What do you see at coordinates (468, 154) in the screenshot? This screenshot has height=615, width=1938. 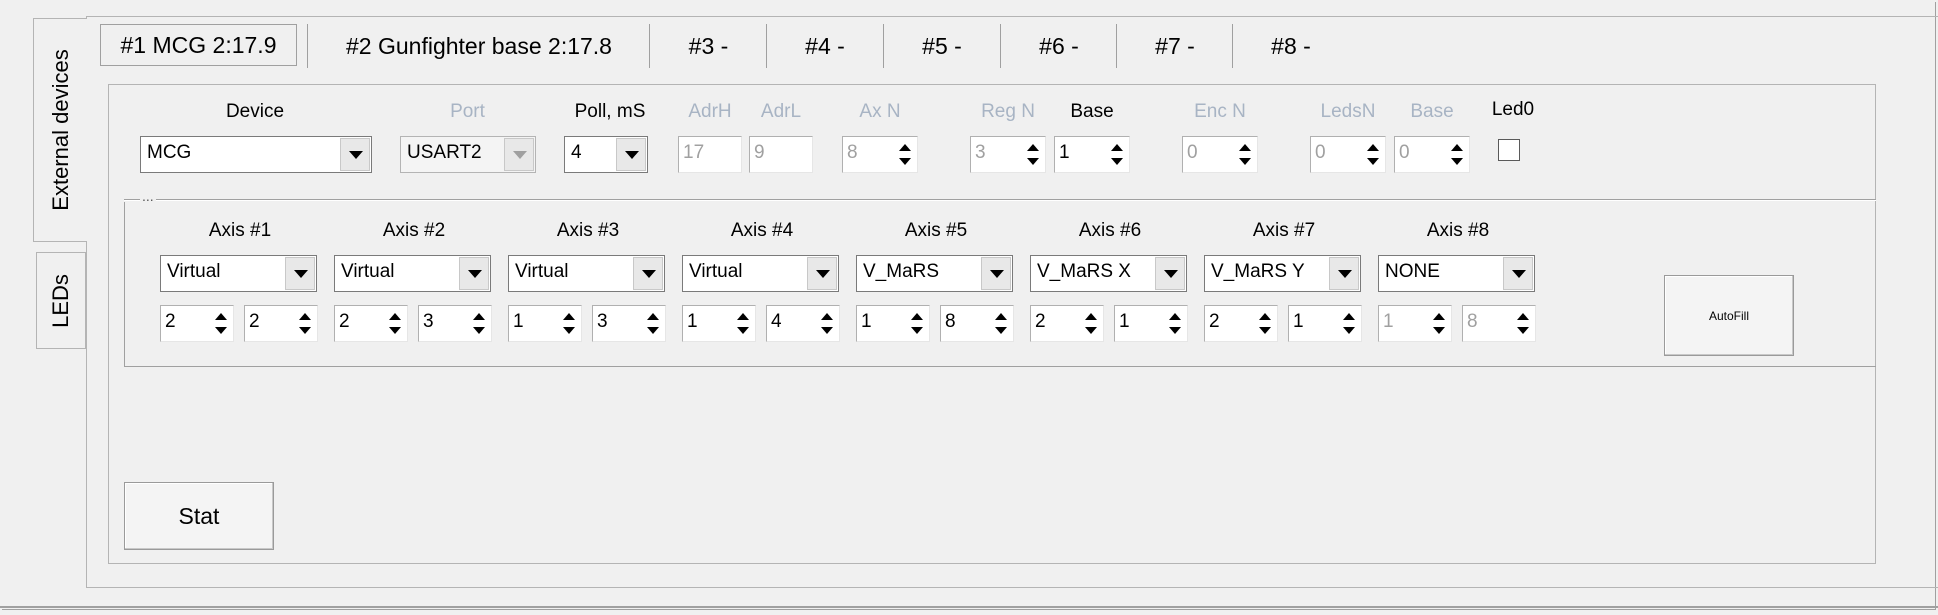 I see `port-select: USART2` at bounding box center [468, 154].